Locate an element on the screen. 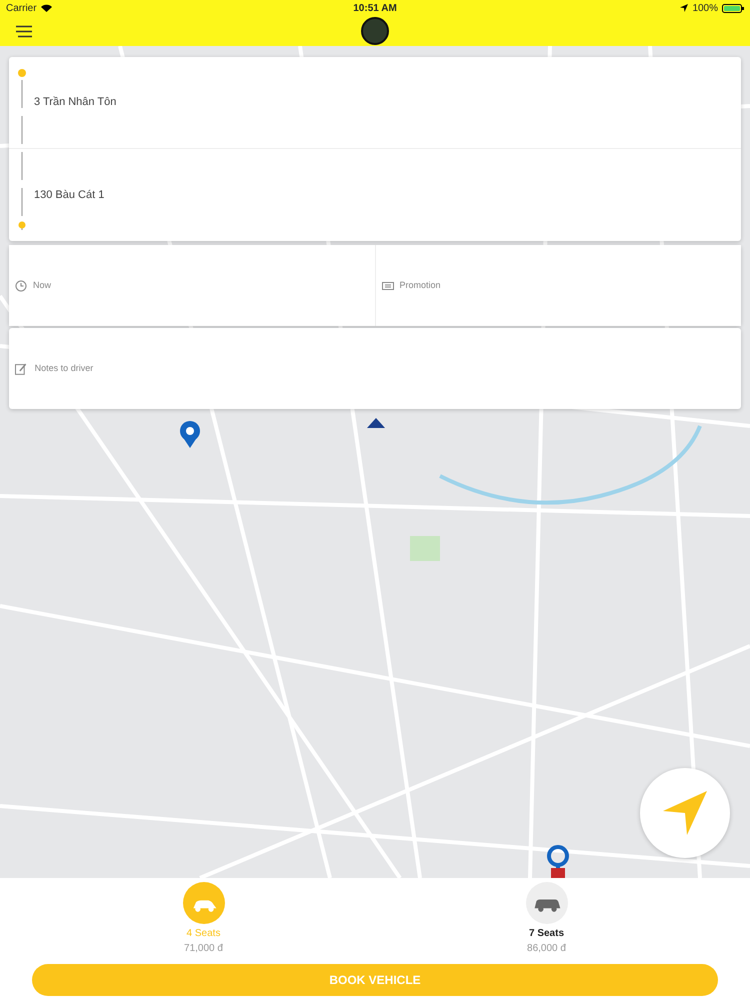  route-line-icon is located at coordinates (22, 149).